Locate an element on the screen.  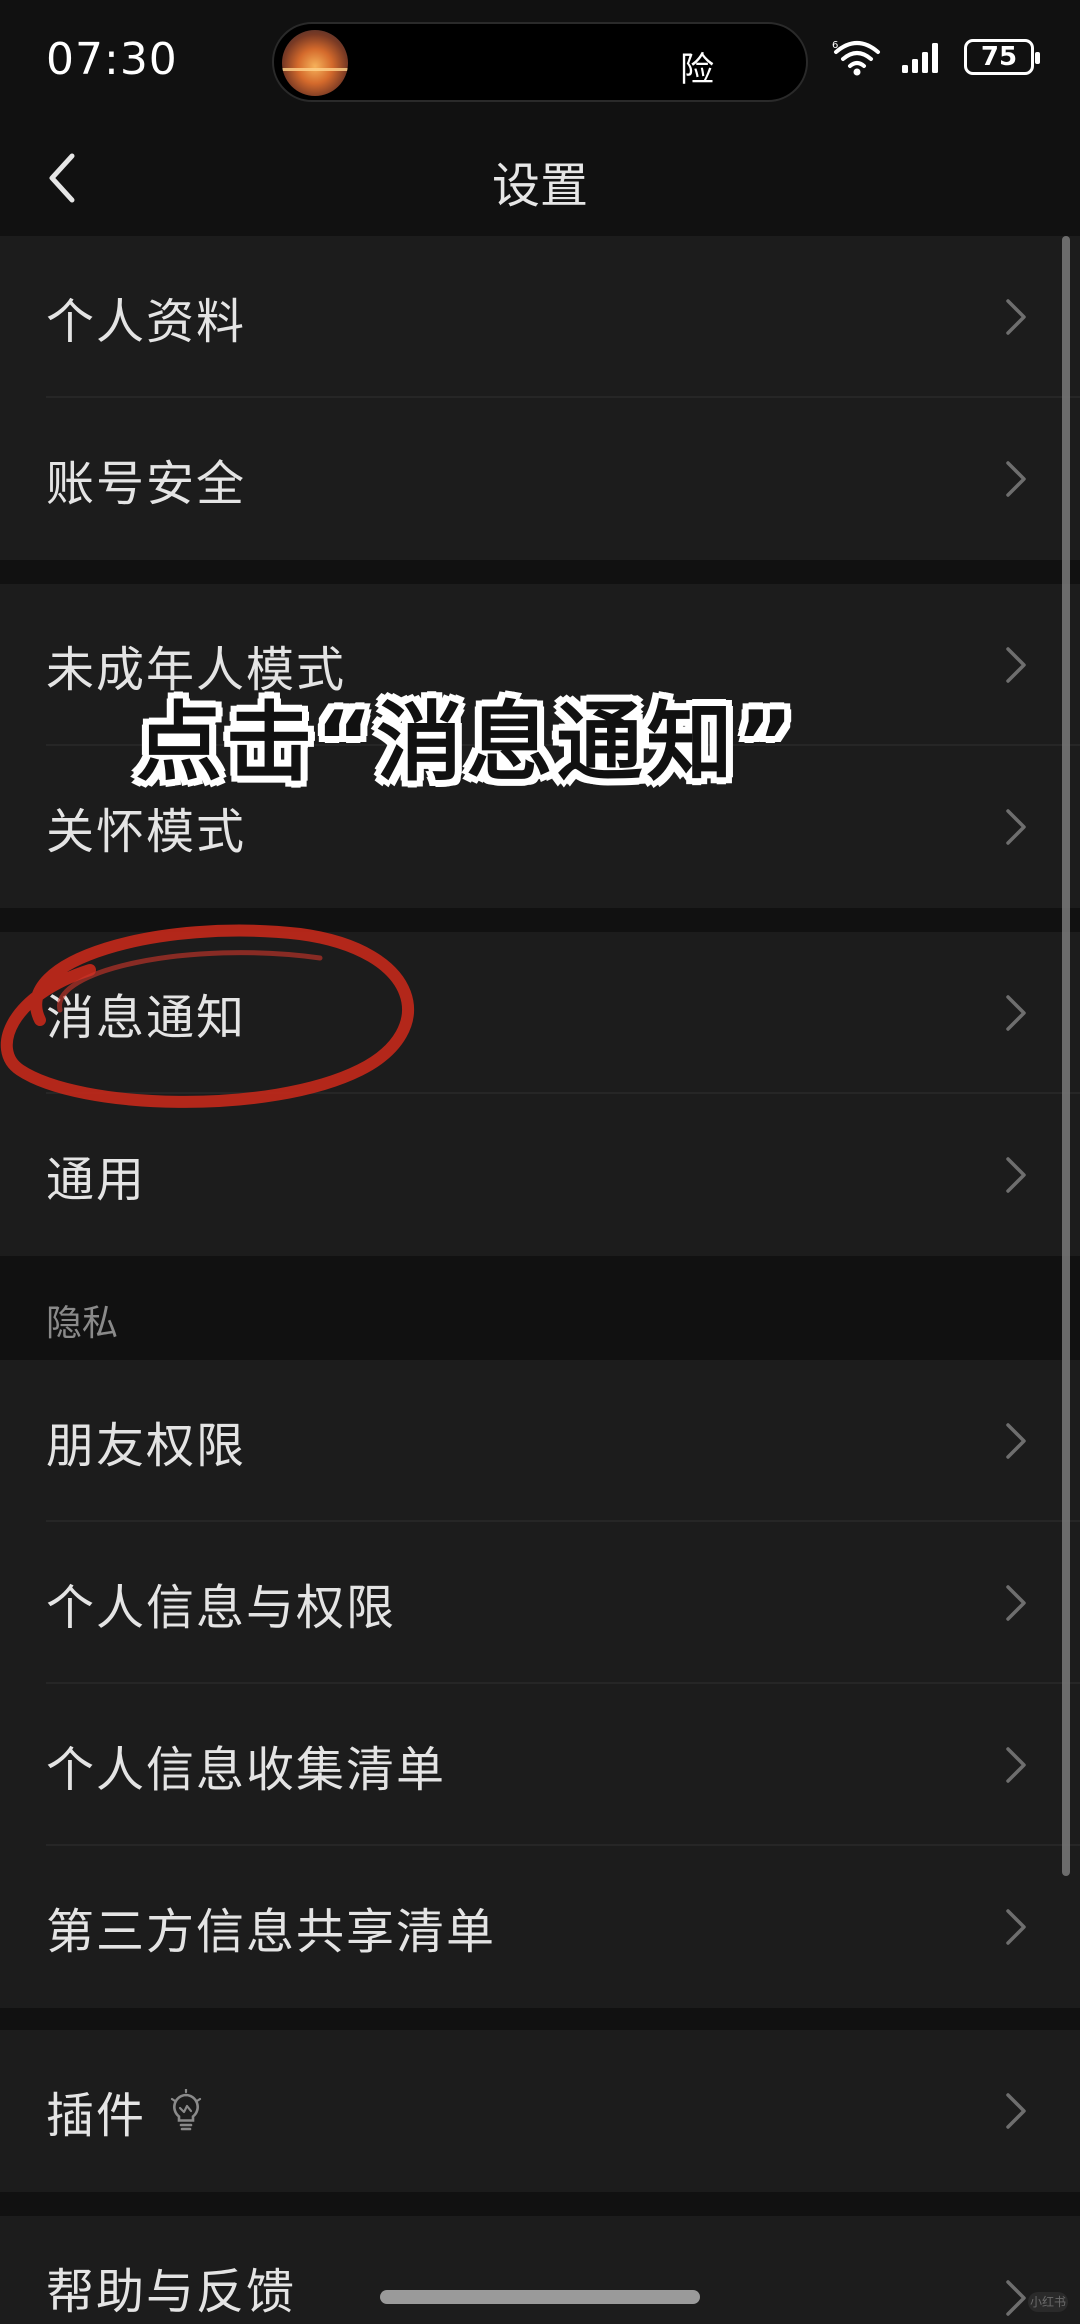
dynamic-island: 险 is located at coordinates (540, 62).